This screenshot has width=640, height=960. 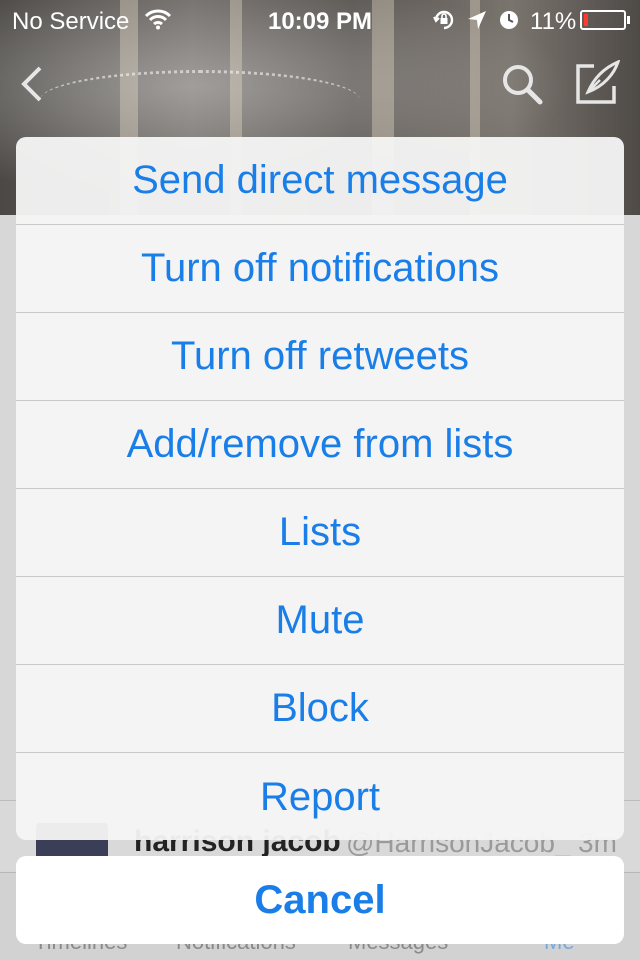 What do you see at coordinates (320, 533) in the screenshot?
I see `lists-button: Lists` at bounding box center [320, 533].